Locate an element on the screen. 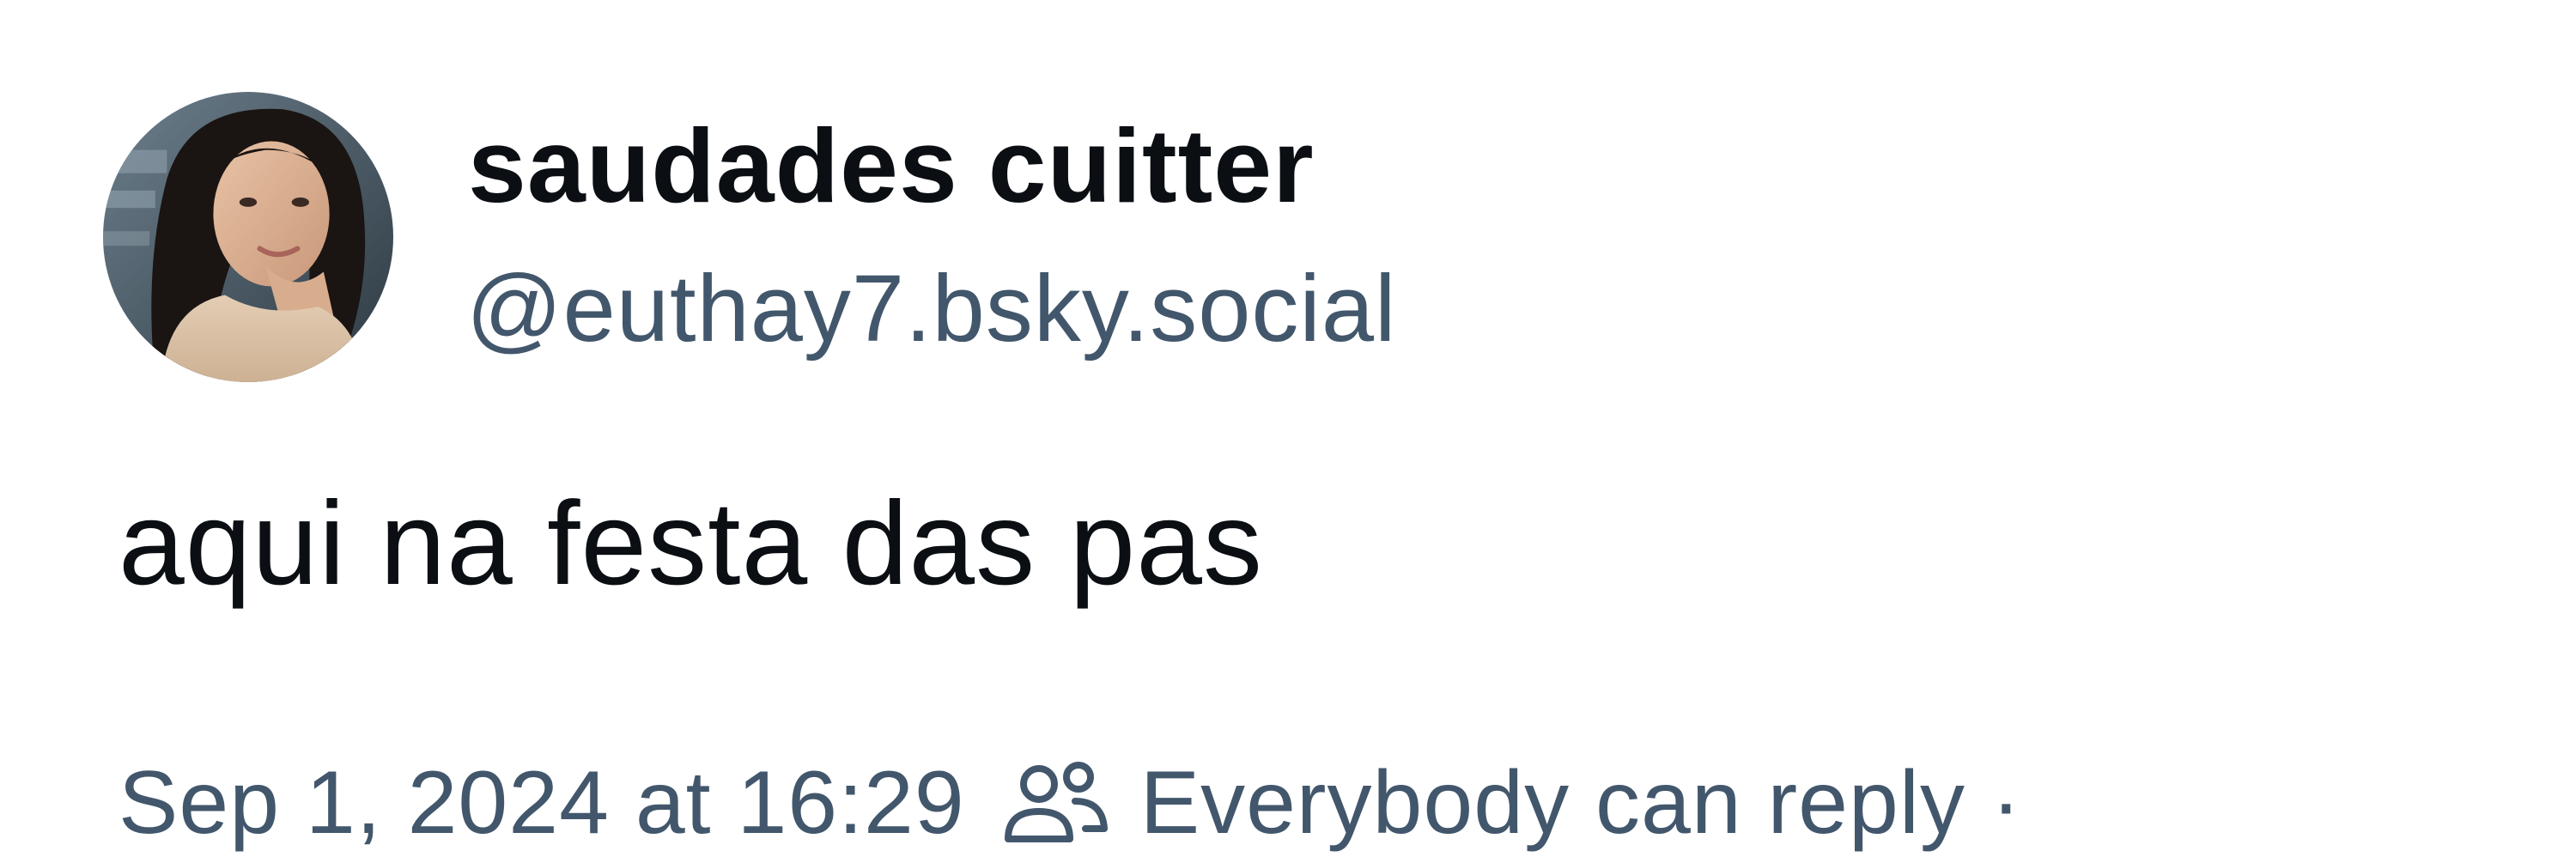  avatar-photo is located at coordinates (248, 237).